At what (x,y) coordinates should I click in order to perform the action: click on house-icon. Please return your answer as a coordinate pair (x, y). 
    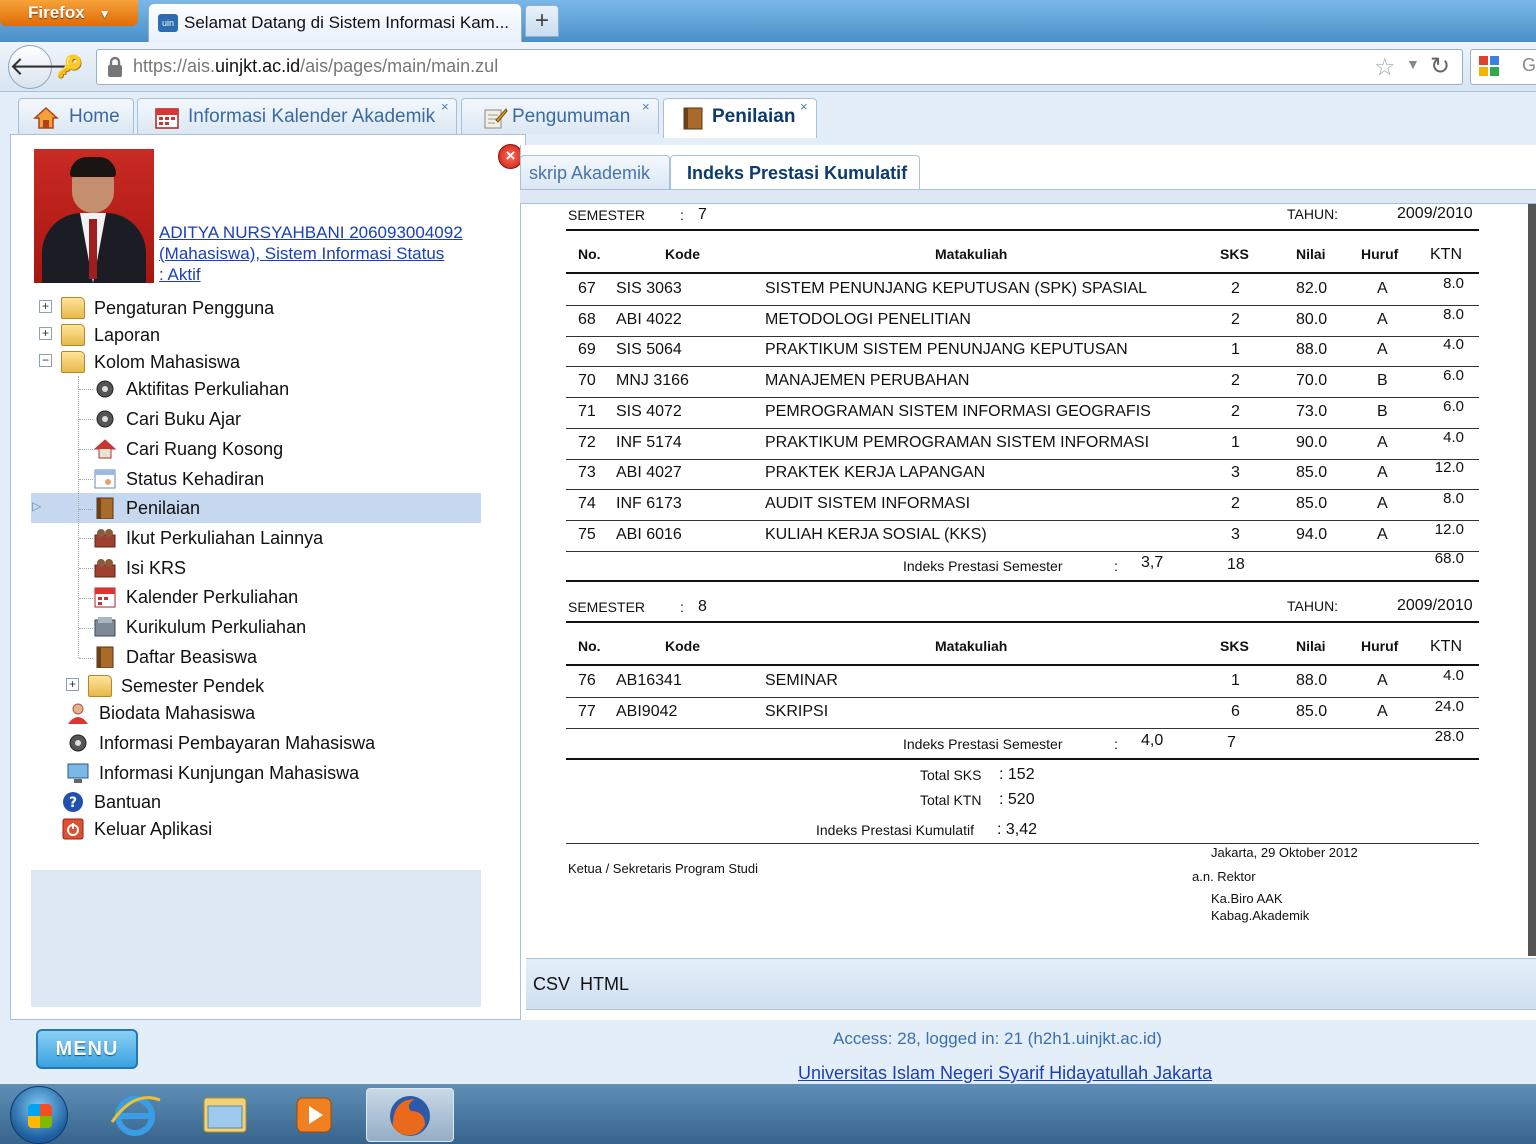
    Looking at the image, I should click on (105, 449).